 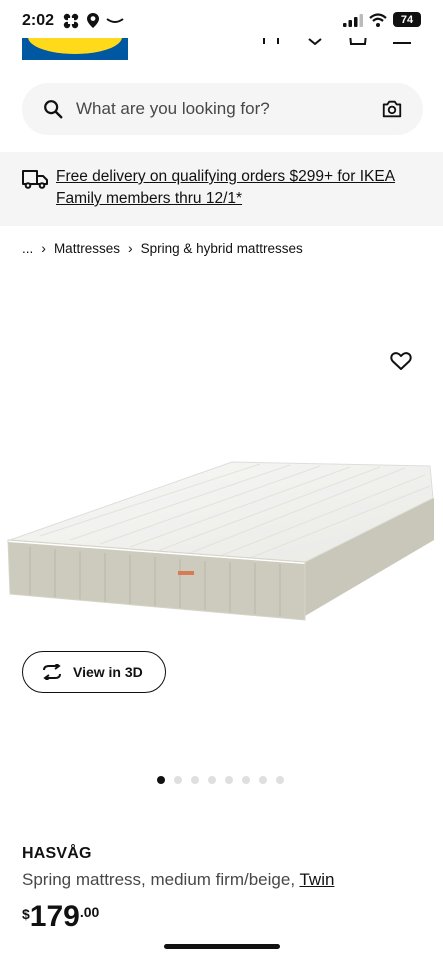 I want to click on app-notification-icon, so click(x=71, y=20).